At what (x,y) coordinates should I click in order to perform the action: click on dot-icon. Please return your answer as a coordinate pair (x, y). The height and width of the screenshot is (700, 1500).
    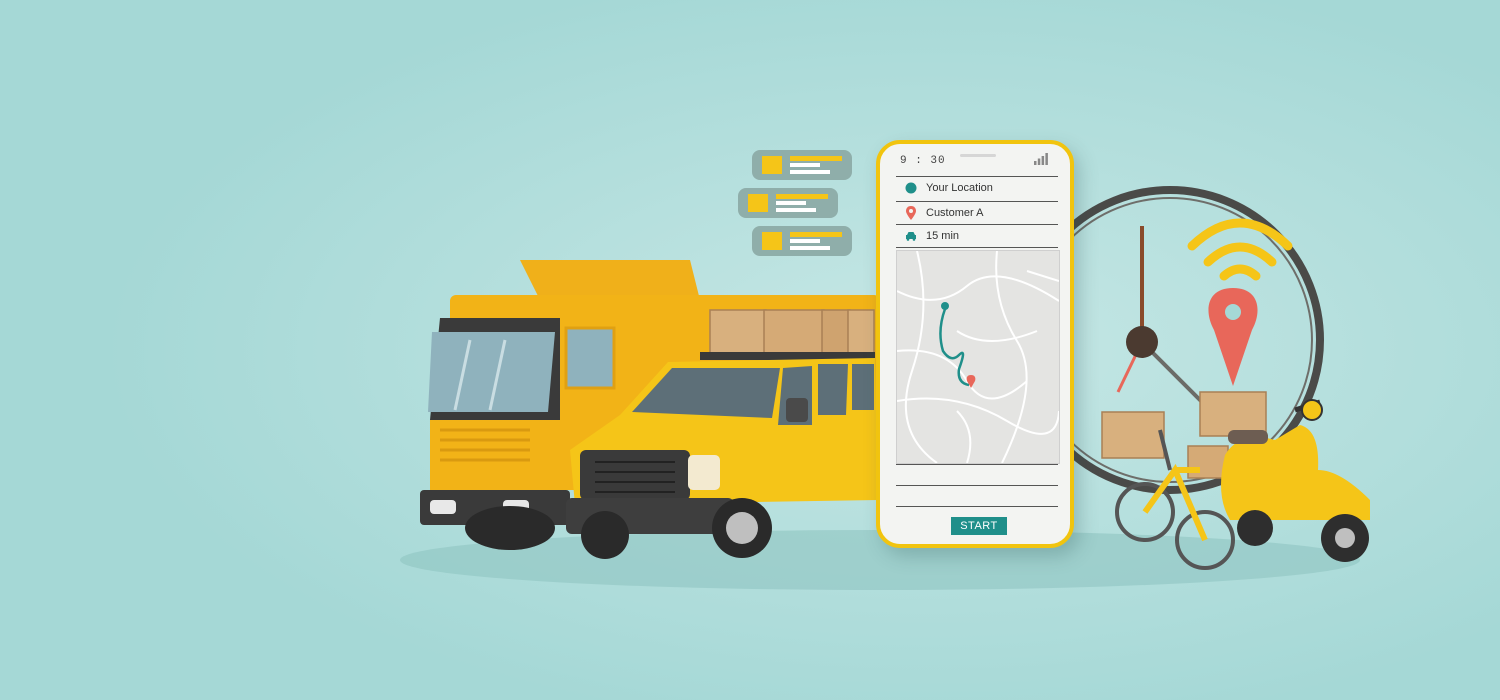
    Looking at the image, I should click on (911, 188).